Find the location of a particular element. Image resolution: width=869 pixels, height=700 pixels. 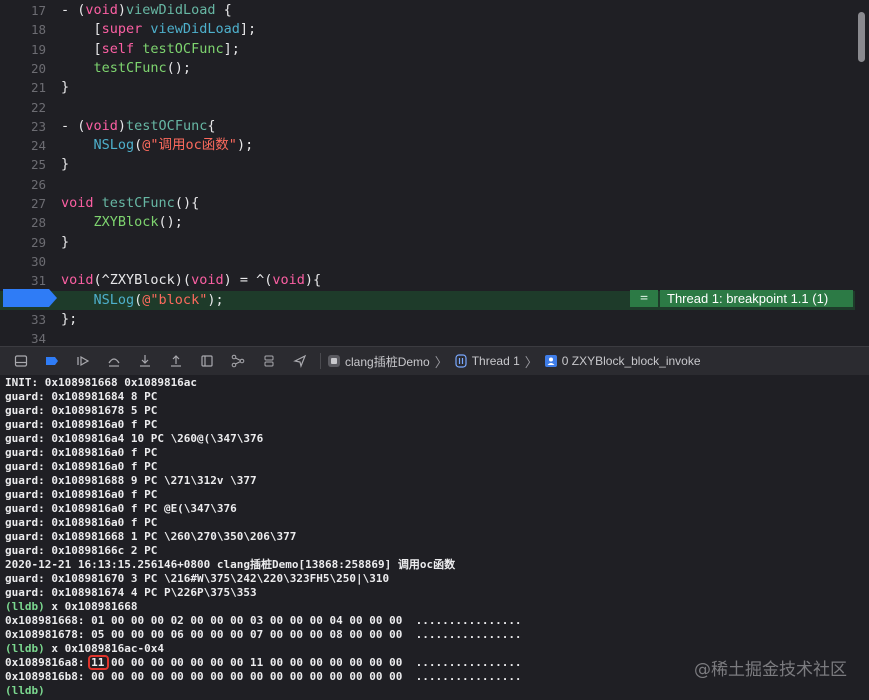

line-number: 17 is located at coordinates (23, 10).